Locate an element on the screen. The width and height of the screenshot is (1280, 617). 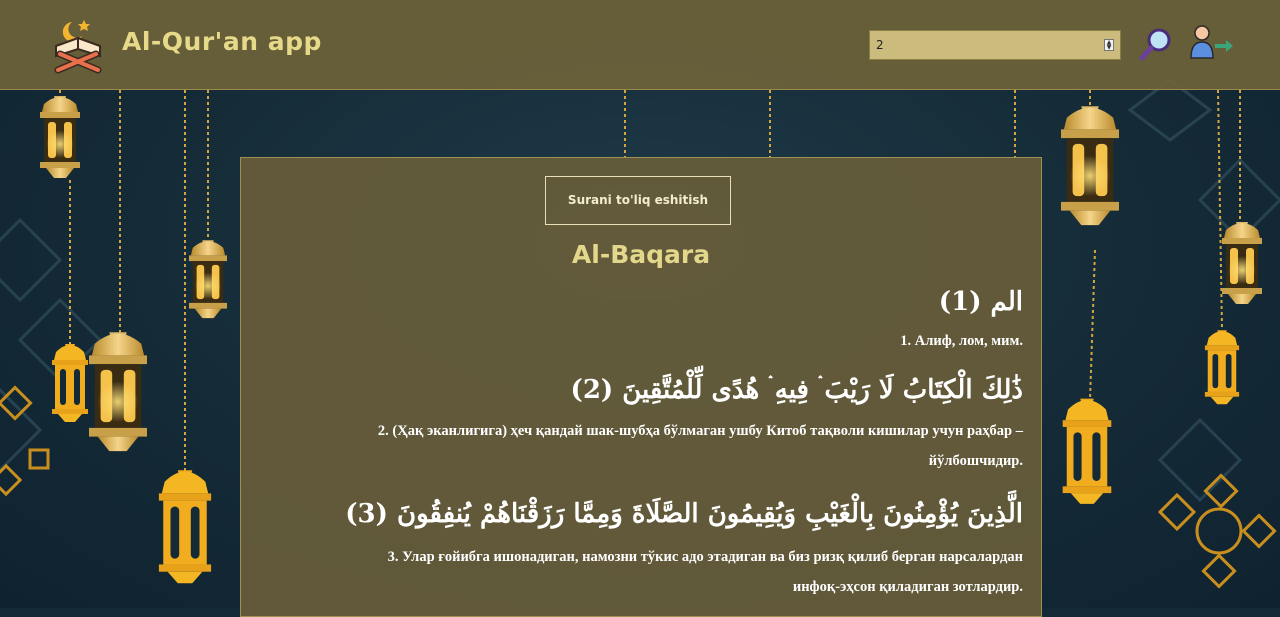
verse-1: الم (1) 1. Алиф, лом, мим. is located at coordinates (643, 321).